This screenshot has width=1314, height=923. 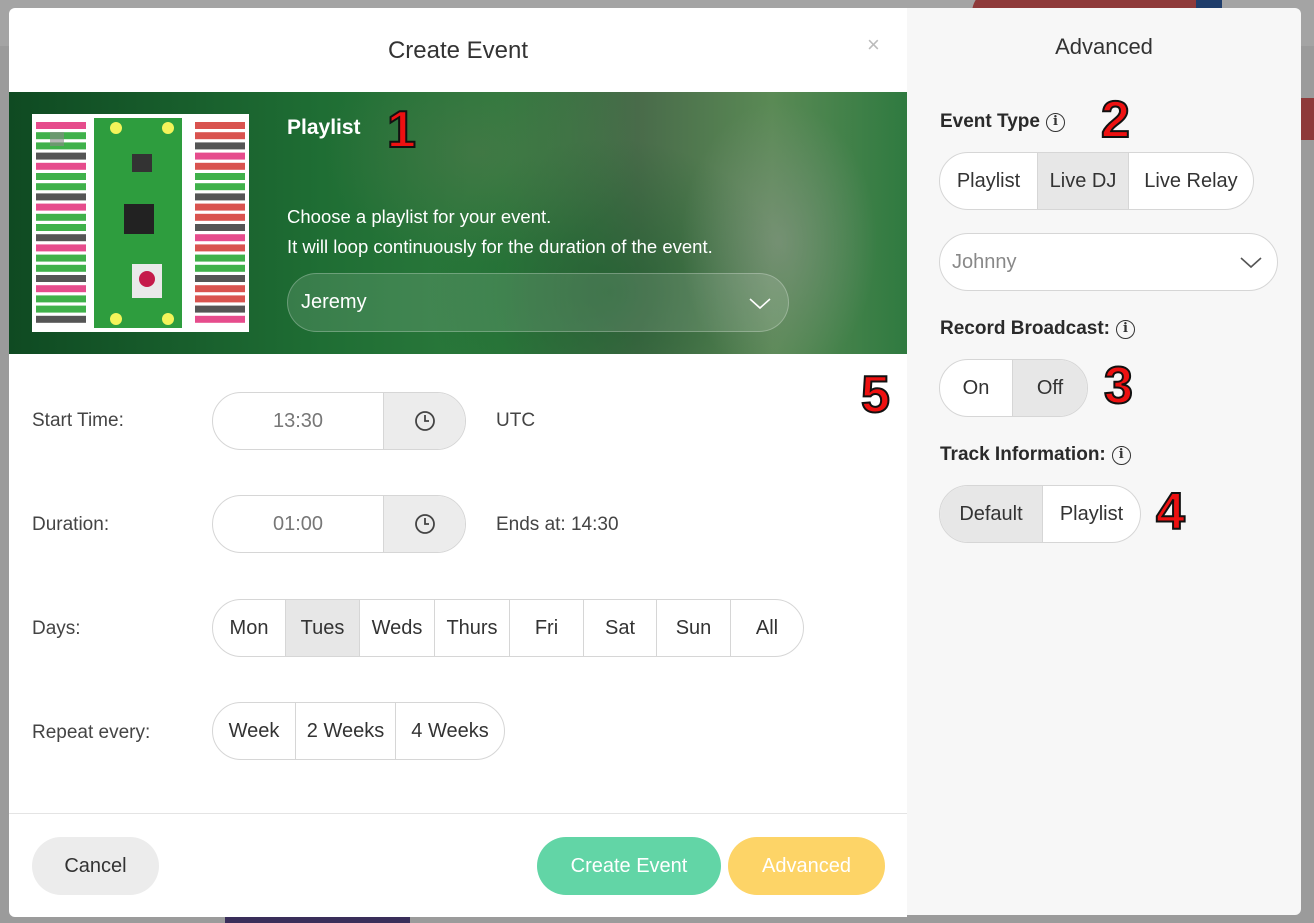 I want to click on day-option-tues: Tues, so click(x=323, y=628).